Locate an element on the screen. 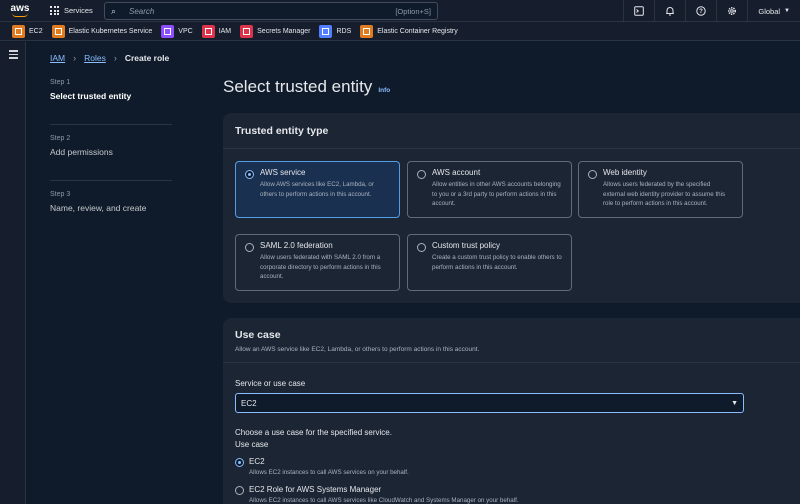  secrets-manager-icon is located at coordinates (247, 31).